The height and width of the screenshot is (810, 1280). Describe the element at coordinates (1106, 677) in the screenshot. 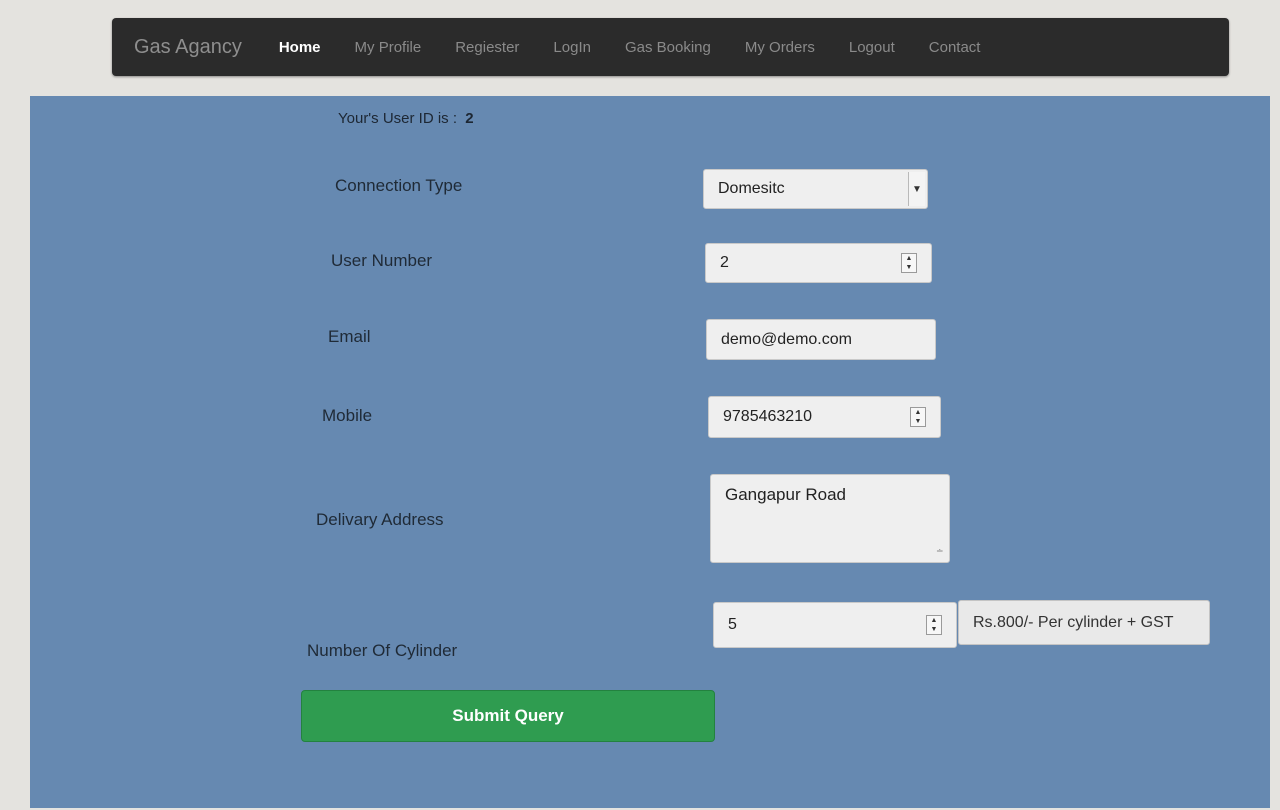

I see `resize-grip-icon: ∸` at that location.